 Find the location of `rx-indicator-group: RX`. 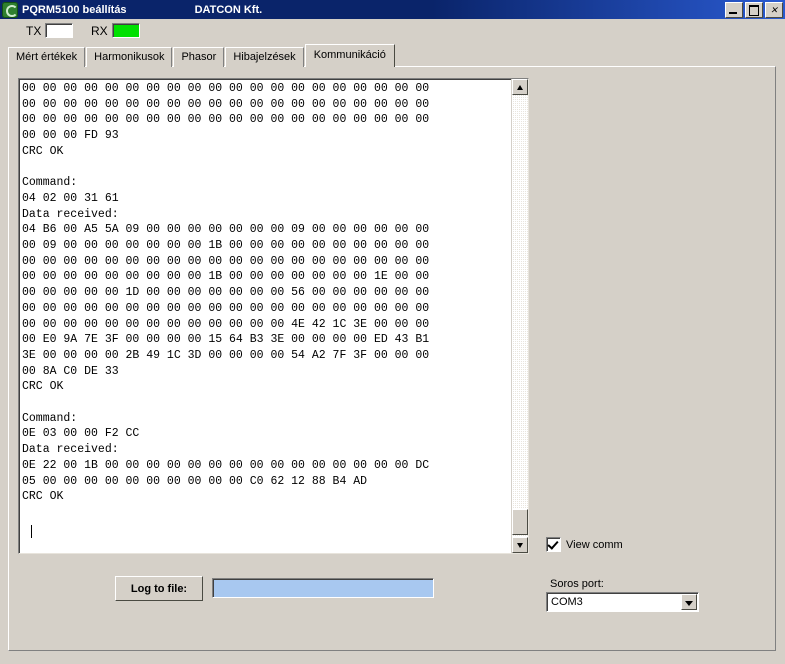

rx-indicator-group: RX is located at coordinates (115, 30).